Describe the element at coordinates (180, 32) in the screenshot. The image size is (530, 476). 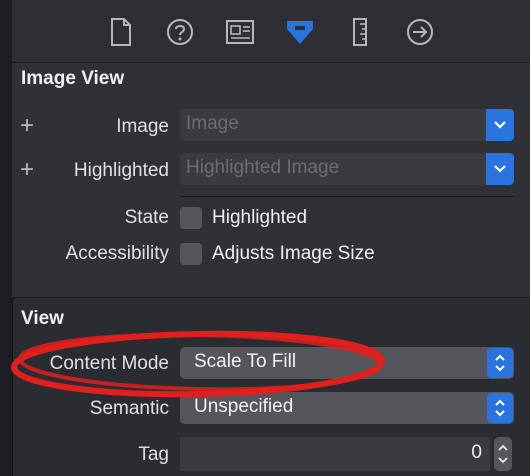
I see `help-icon` at that location.